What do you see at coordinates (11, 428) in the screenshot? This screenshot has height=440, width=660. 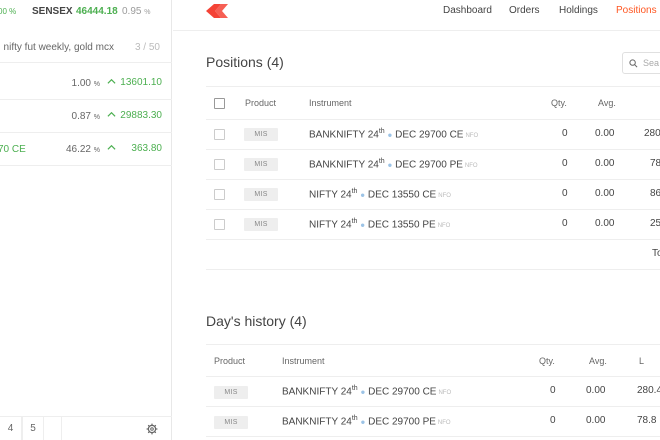 I see `watchlist-page-4: 4` at bounding box center [11, 428].